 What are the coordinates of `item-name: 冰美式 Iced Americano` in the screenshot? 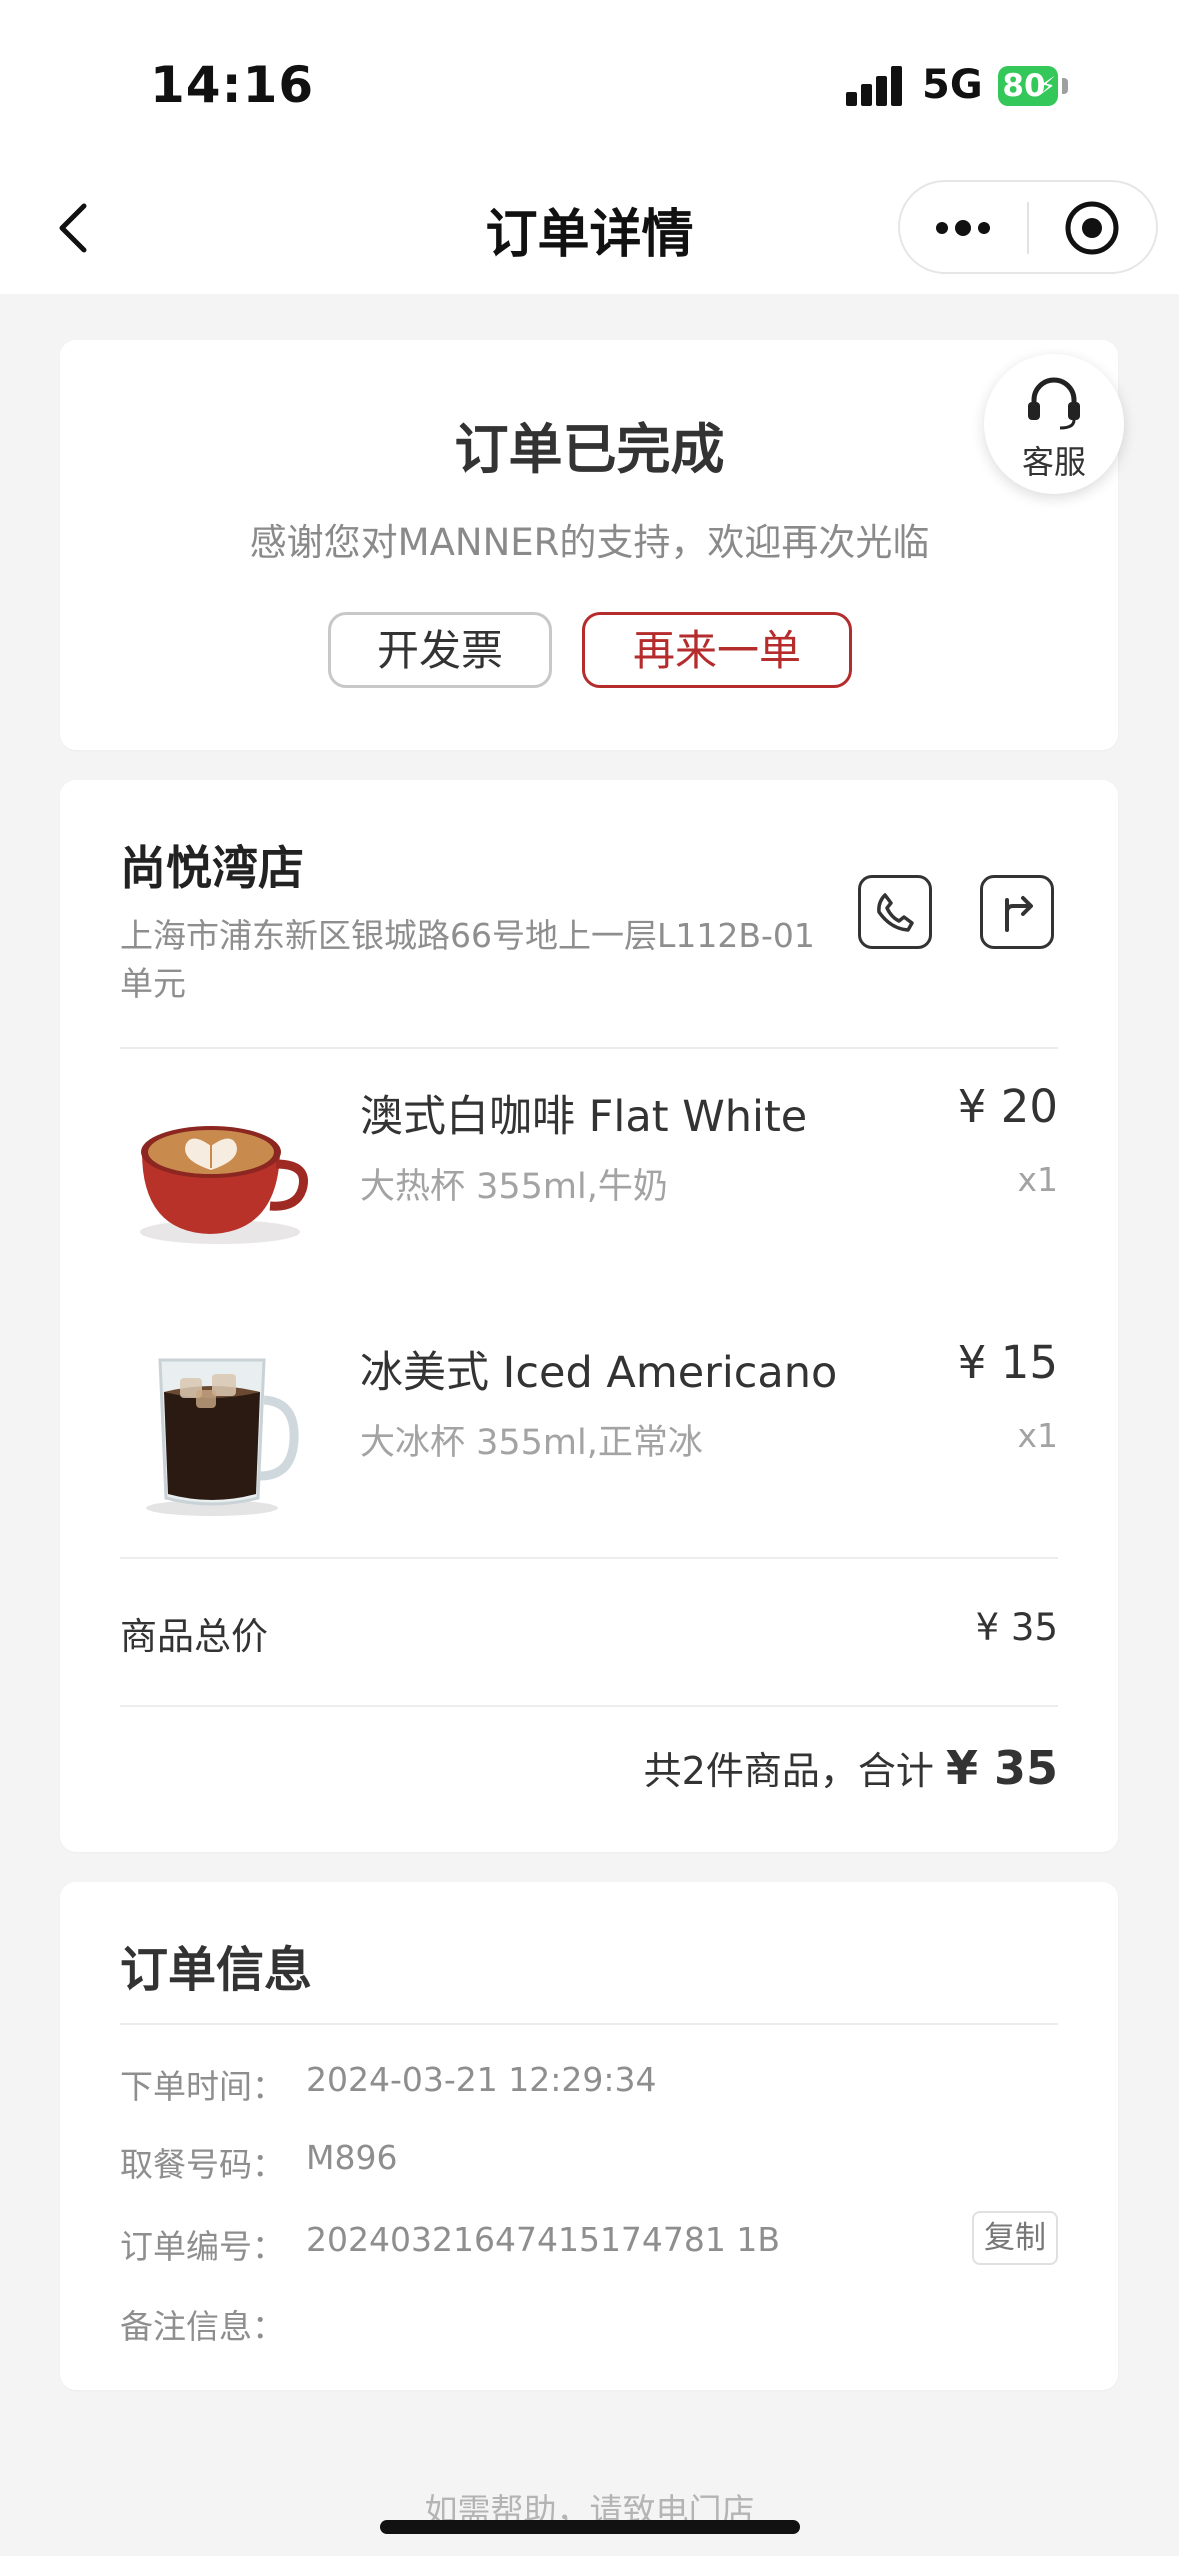 It's located at (599, 1373).